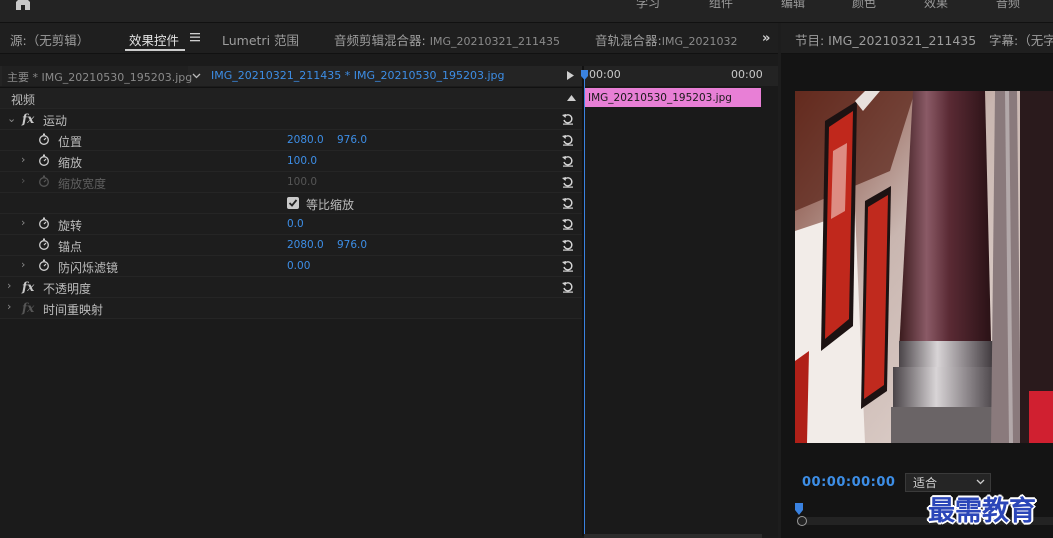 Image resolution: width=1053 pixels, height=538 pixels. What do you see at coordinates (295, 224) in the screenshot?
I see `rotation-value: 0.0` at bounding box center [295, 224].